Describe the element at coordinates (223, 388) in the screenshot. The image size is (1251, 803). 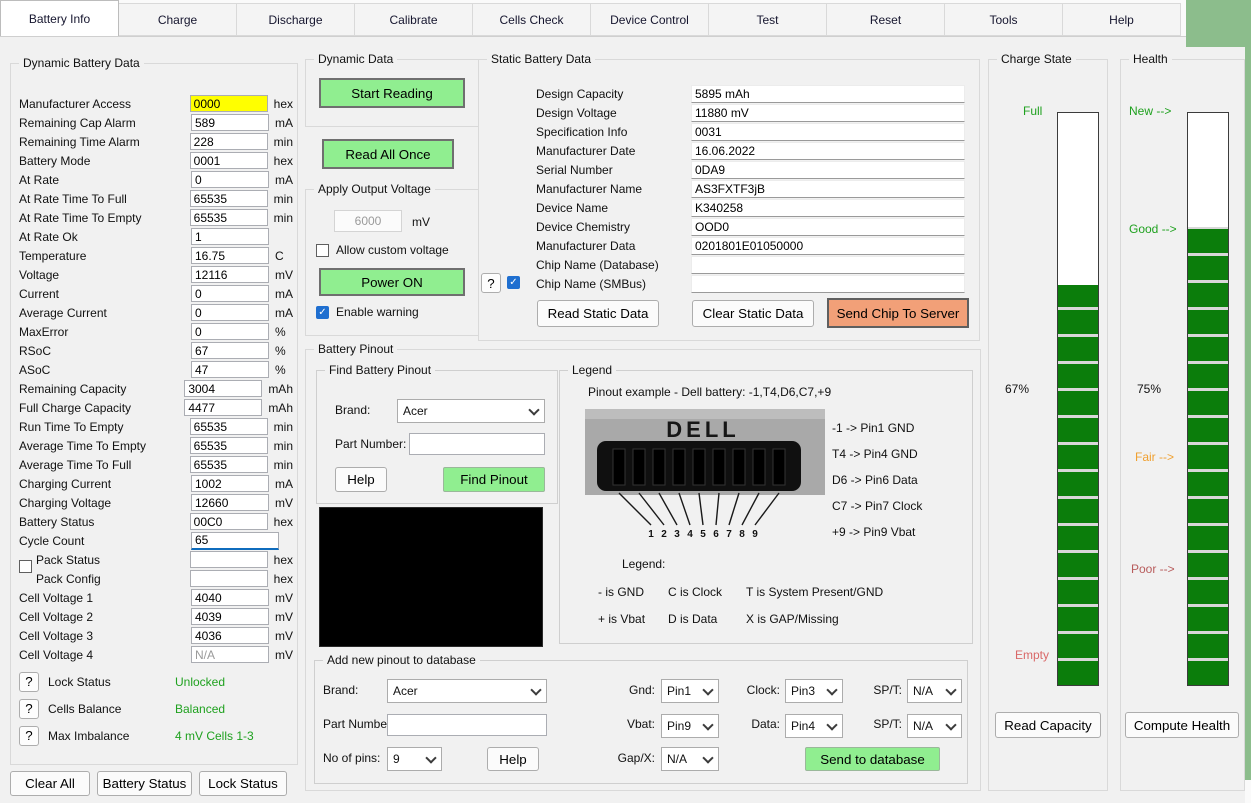
I see `remaining-capacity-input` at that location.